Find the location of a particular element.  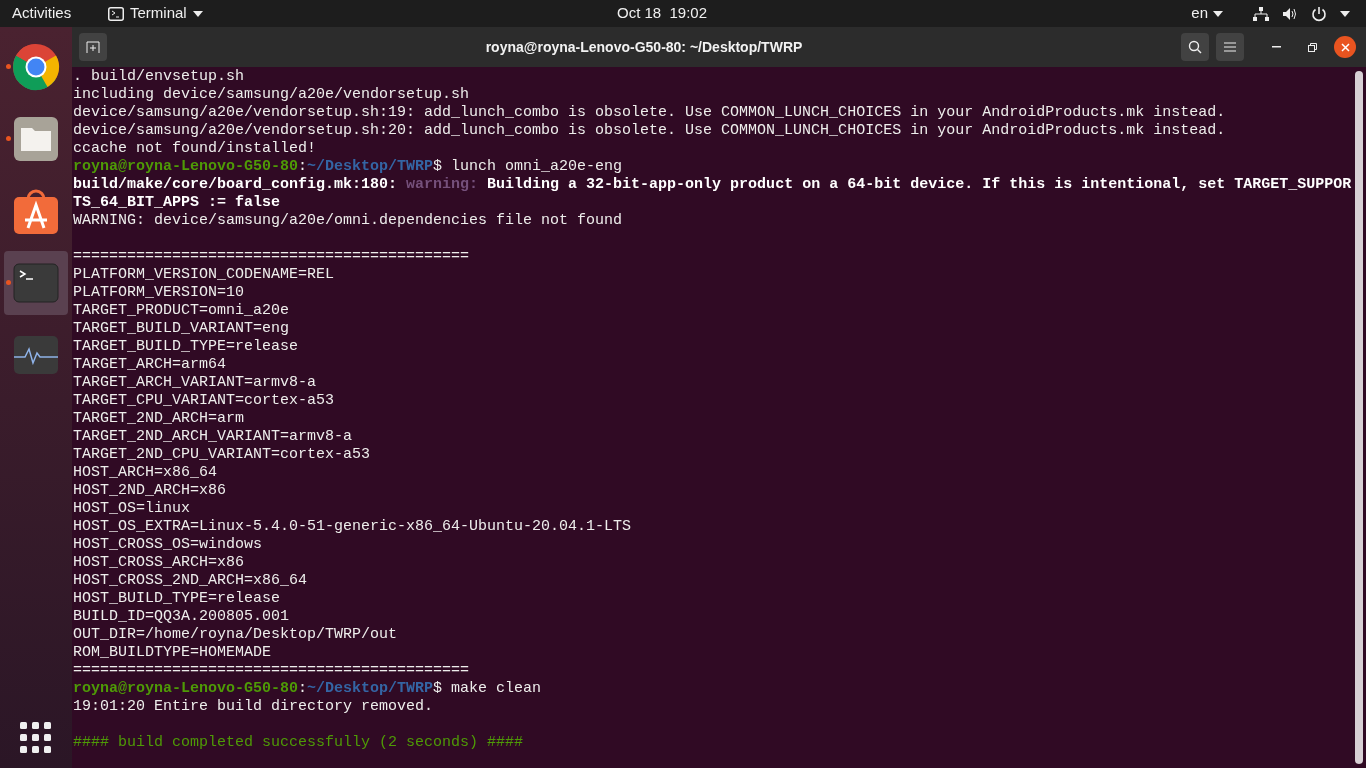

window-title: royna@royna-Lenovo-G50-80: ~/Desktop/TWRP is located at coordinates (644, 47).